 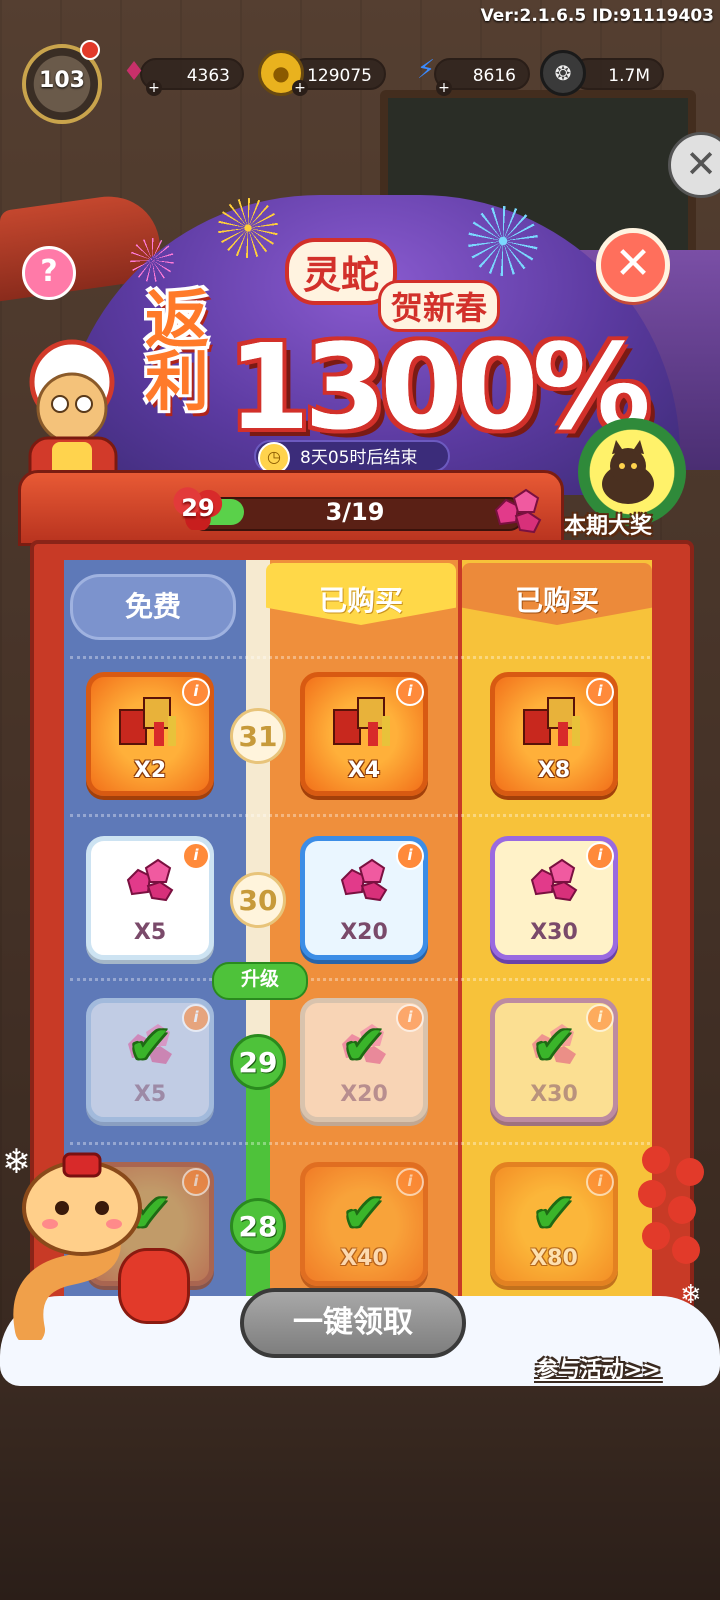 I want to click on grand-prize-cat-icon, so click(x=628, y=472).